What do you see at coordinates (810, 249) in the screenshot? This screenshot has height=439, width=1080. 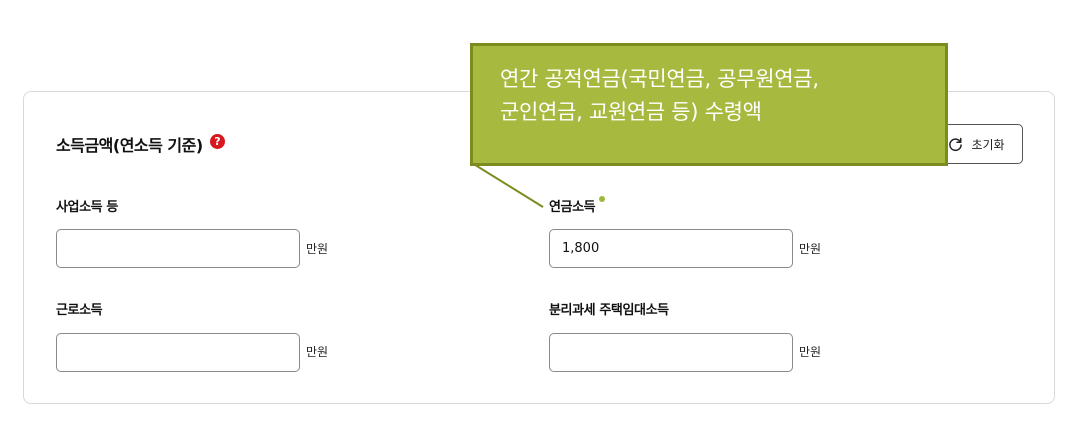 I see `pension-income-unit: 만원` at bounding box center [810, 249].